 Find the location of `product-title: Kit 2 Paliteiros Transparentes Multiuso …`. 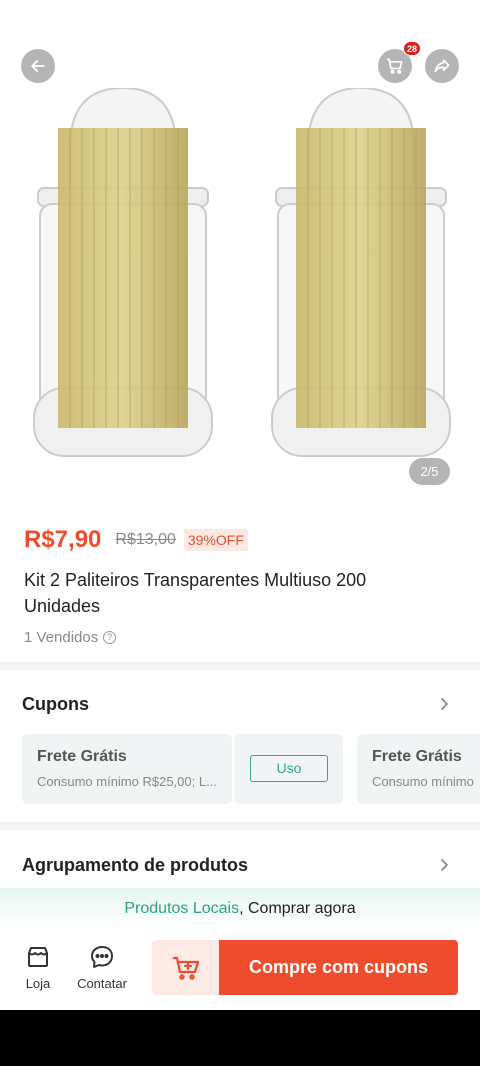

product-title: Kit 2 Paliteiros Transparentes Multiuso … is located at coordinates (195, 593).